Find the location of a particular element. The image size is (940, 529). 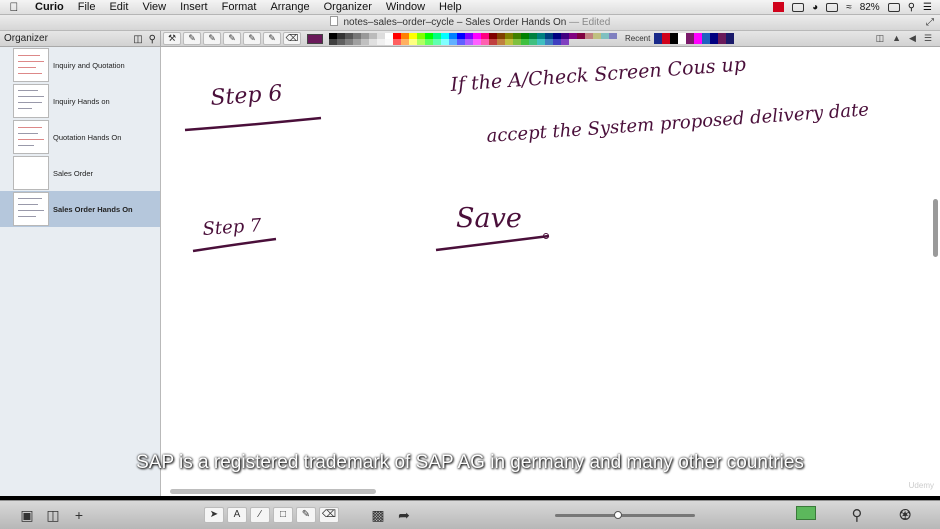

battery-icon is located at coordinates (893, 7).